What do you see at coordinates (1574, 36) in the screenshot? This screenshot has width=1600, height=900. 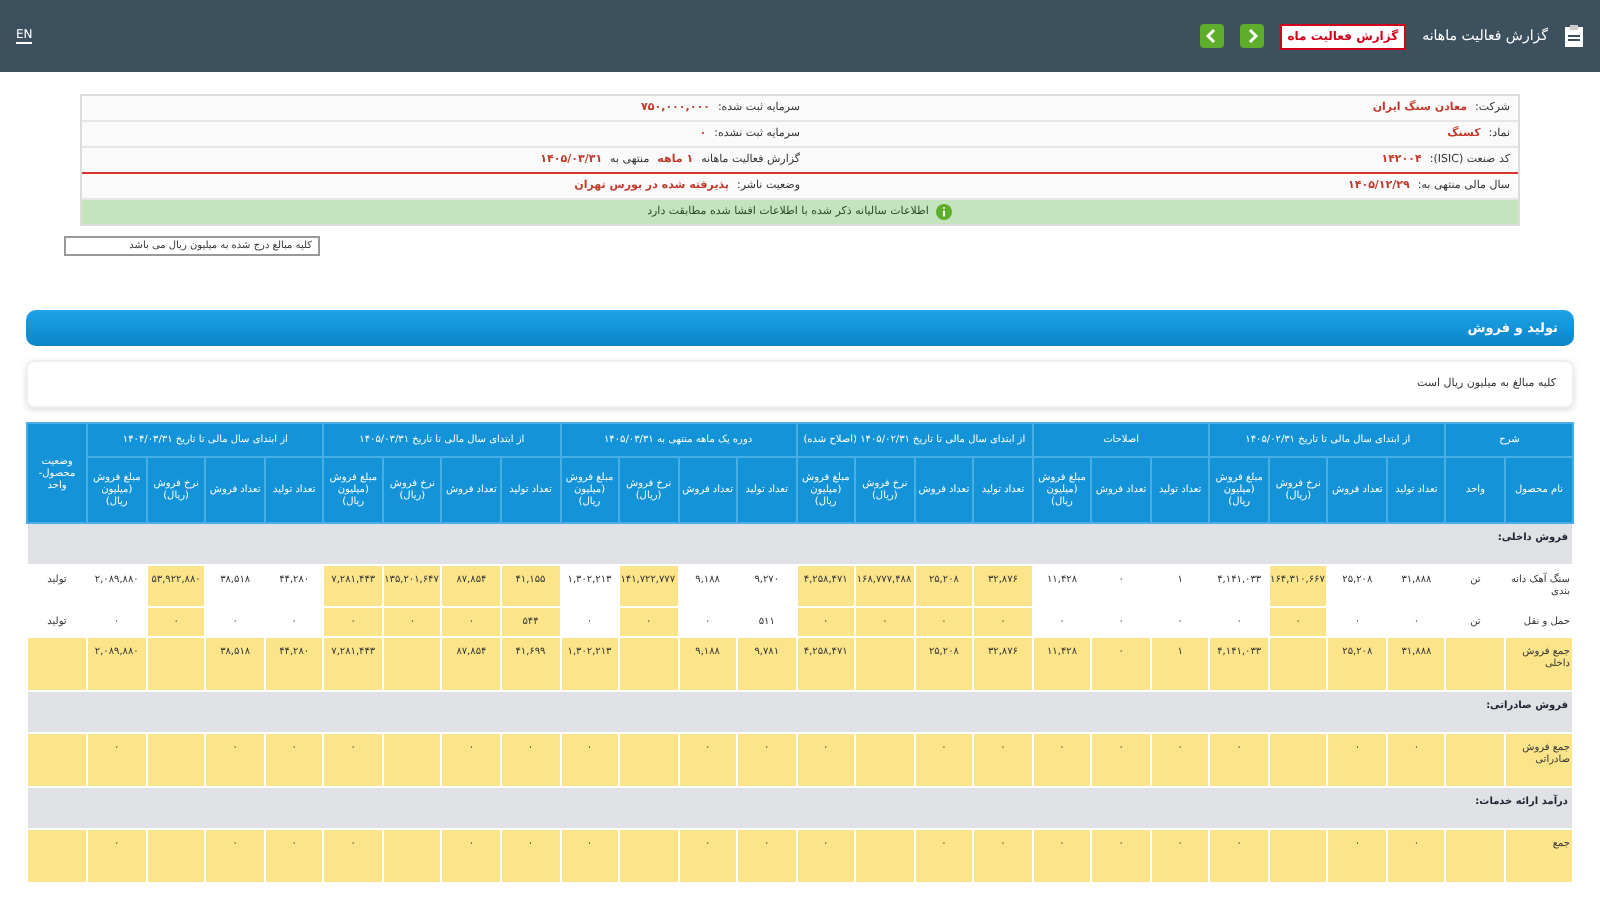 I see `clipboard-icon` at bounding box center [1574, 36].